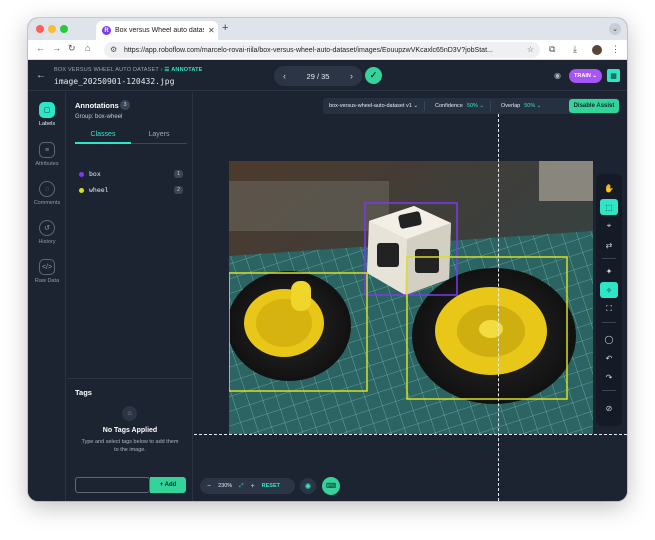 The image size is (655, 540). I want to click on fit-screen-icon: ⤢, so click(241, 486).